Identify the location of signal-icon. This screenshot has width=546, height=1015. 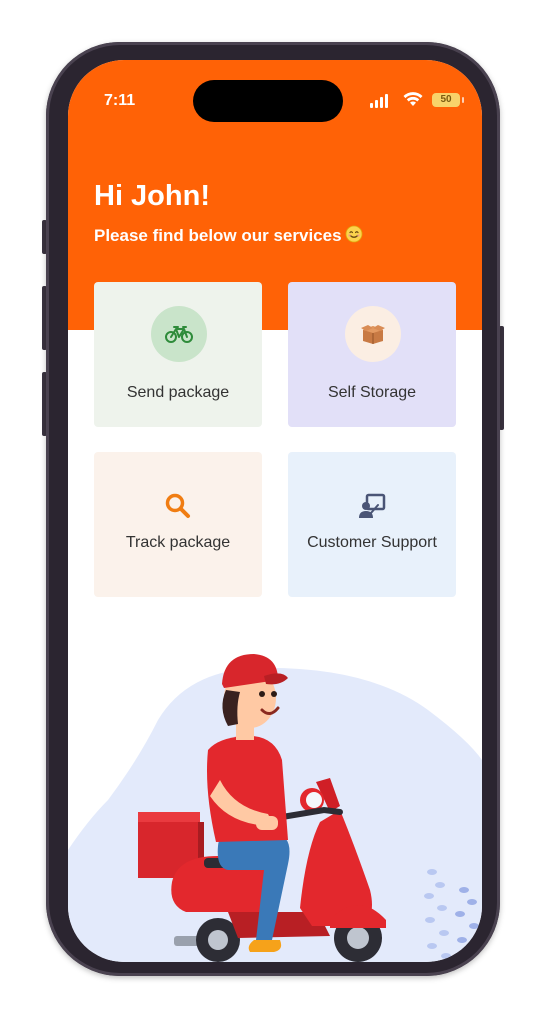
(379, 101).